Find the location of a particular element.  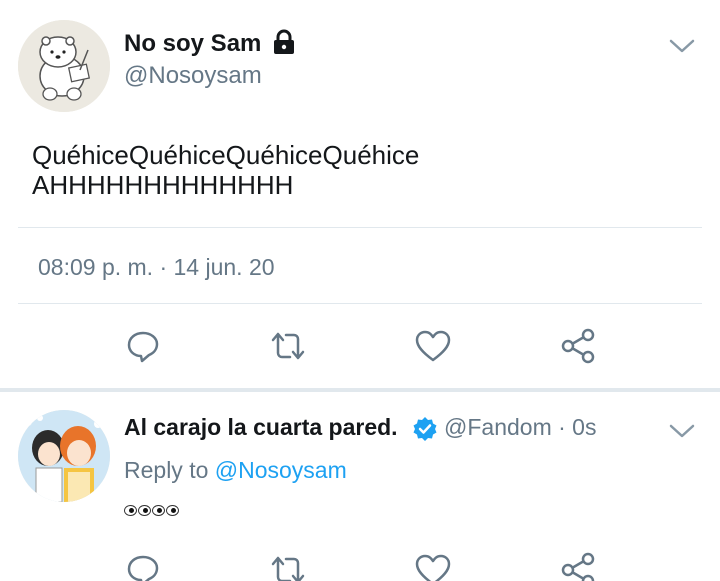

eyes-emoji-icon is located at coordinates (151, 510).